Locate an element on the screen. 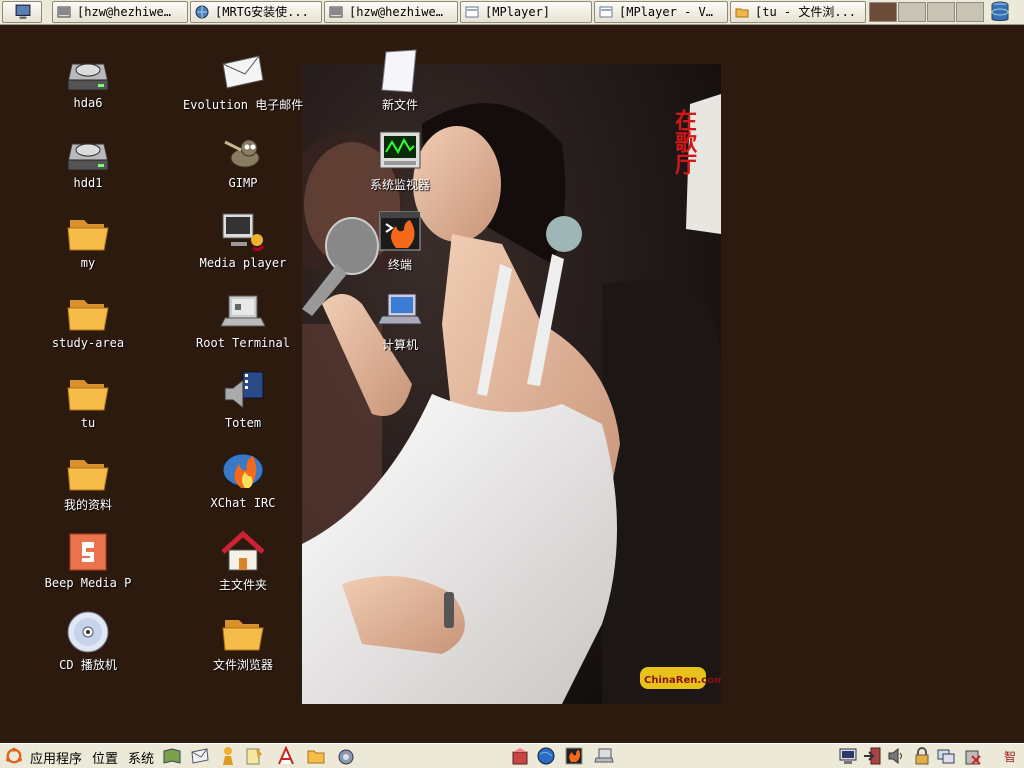 The image size is (1024, 768). desktop-icon-computer: 计算机 is located at coordinates (400, 327).